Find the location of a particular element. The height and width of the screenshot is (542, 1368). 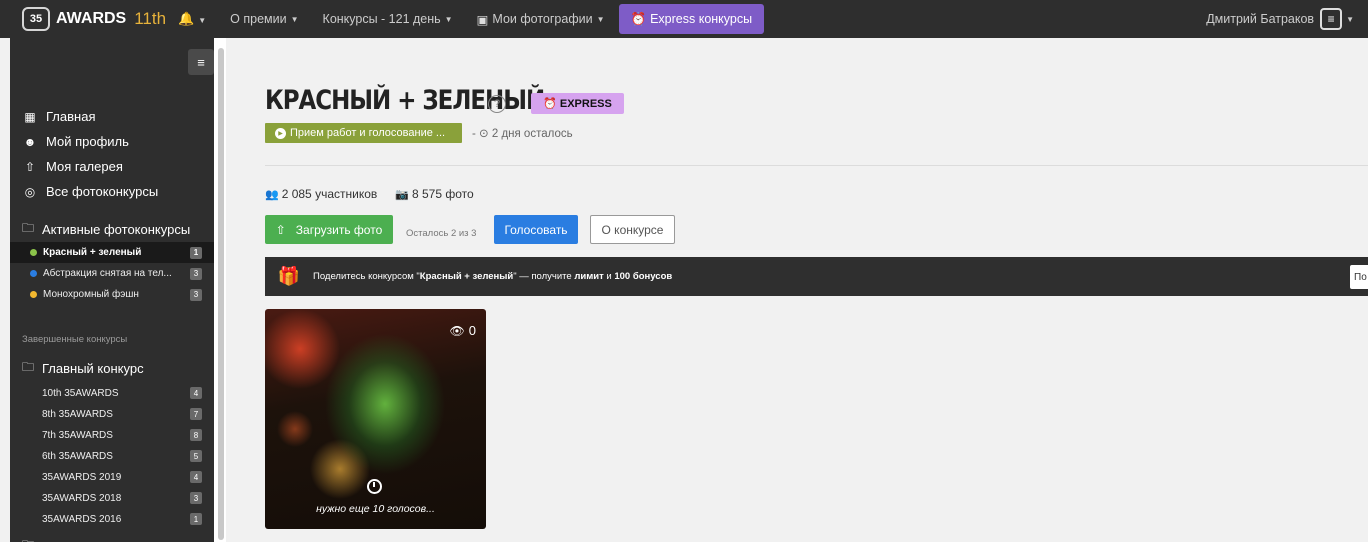

share-and: и is located at coordinates (609, 276).